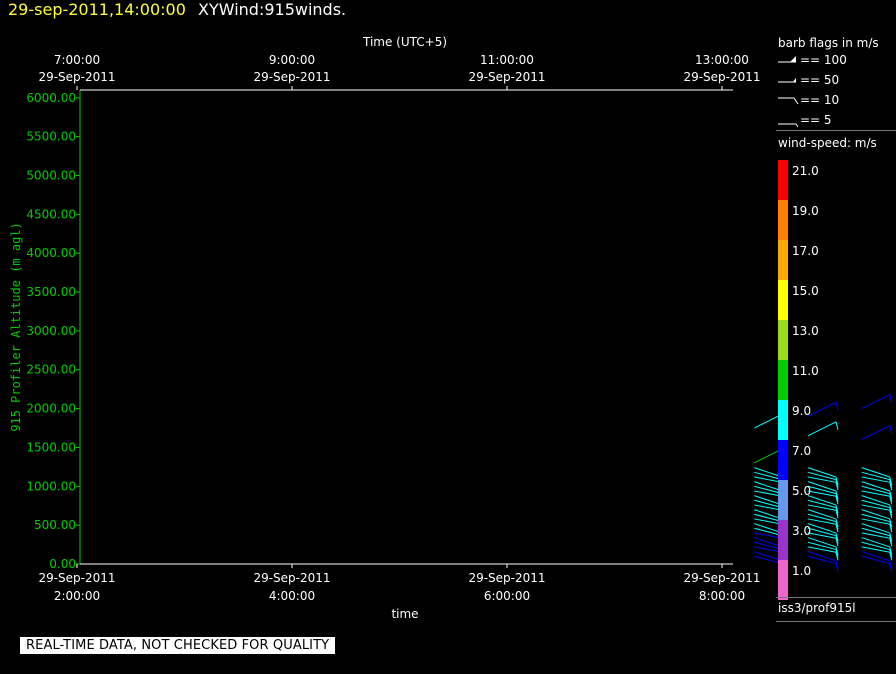  Describe the element at coordinates (51, 98) in the screenshot. I see `y-tick-label: 6000.00` at that location.